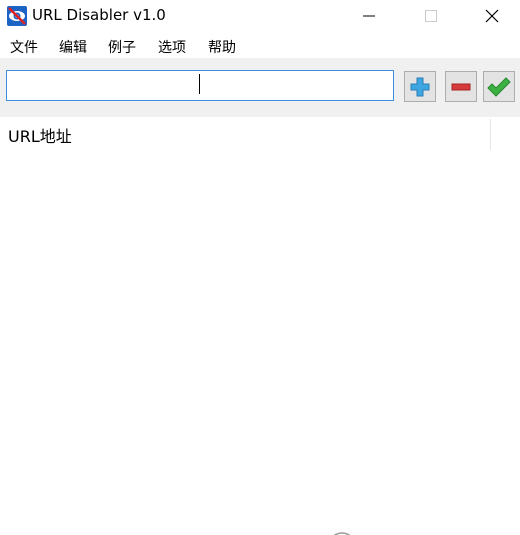  I want to click on menu-help: 帮助, so click(222, 47).